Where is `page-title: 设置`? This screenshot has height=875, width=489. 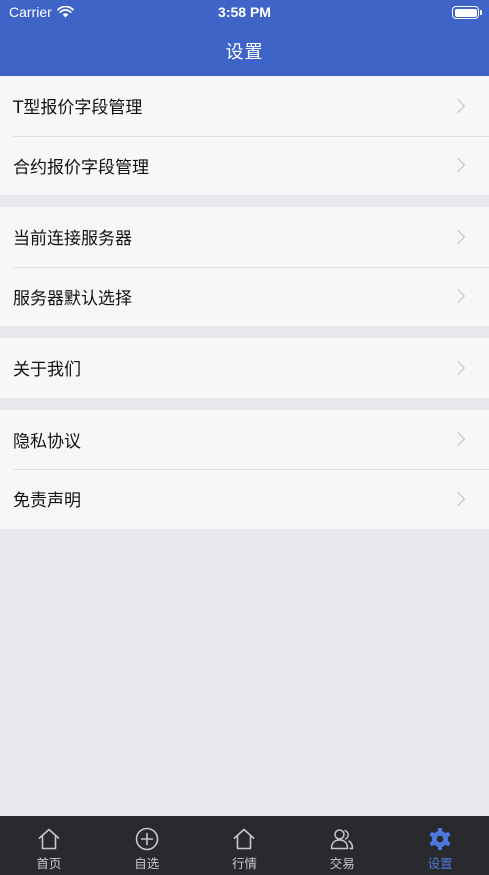 page-title: 设置 is located at coordinates (244, 52).